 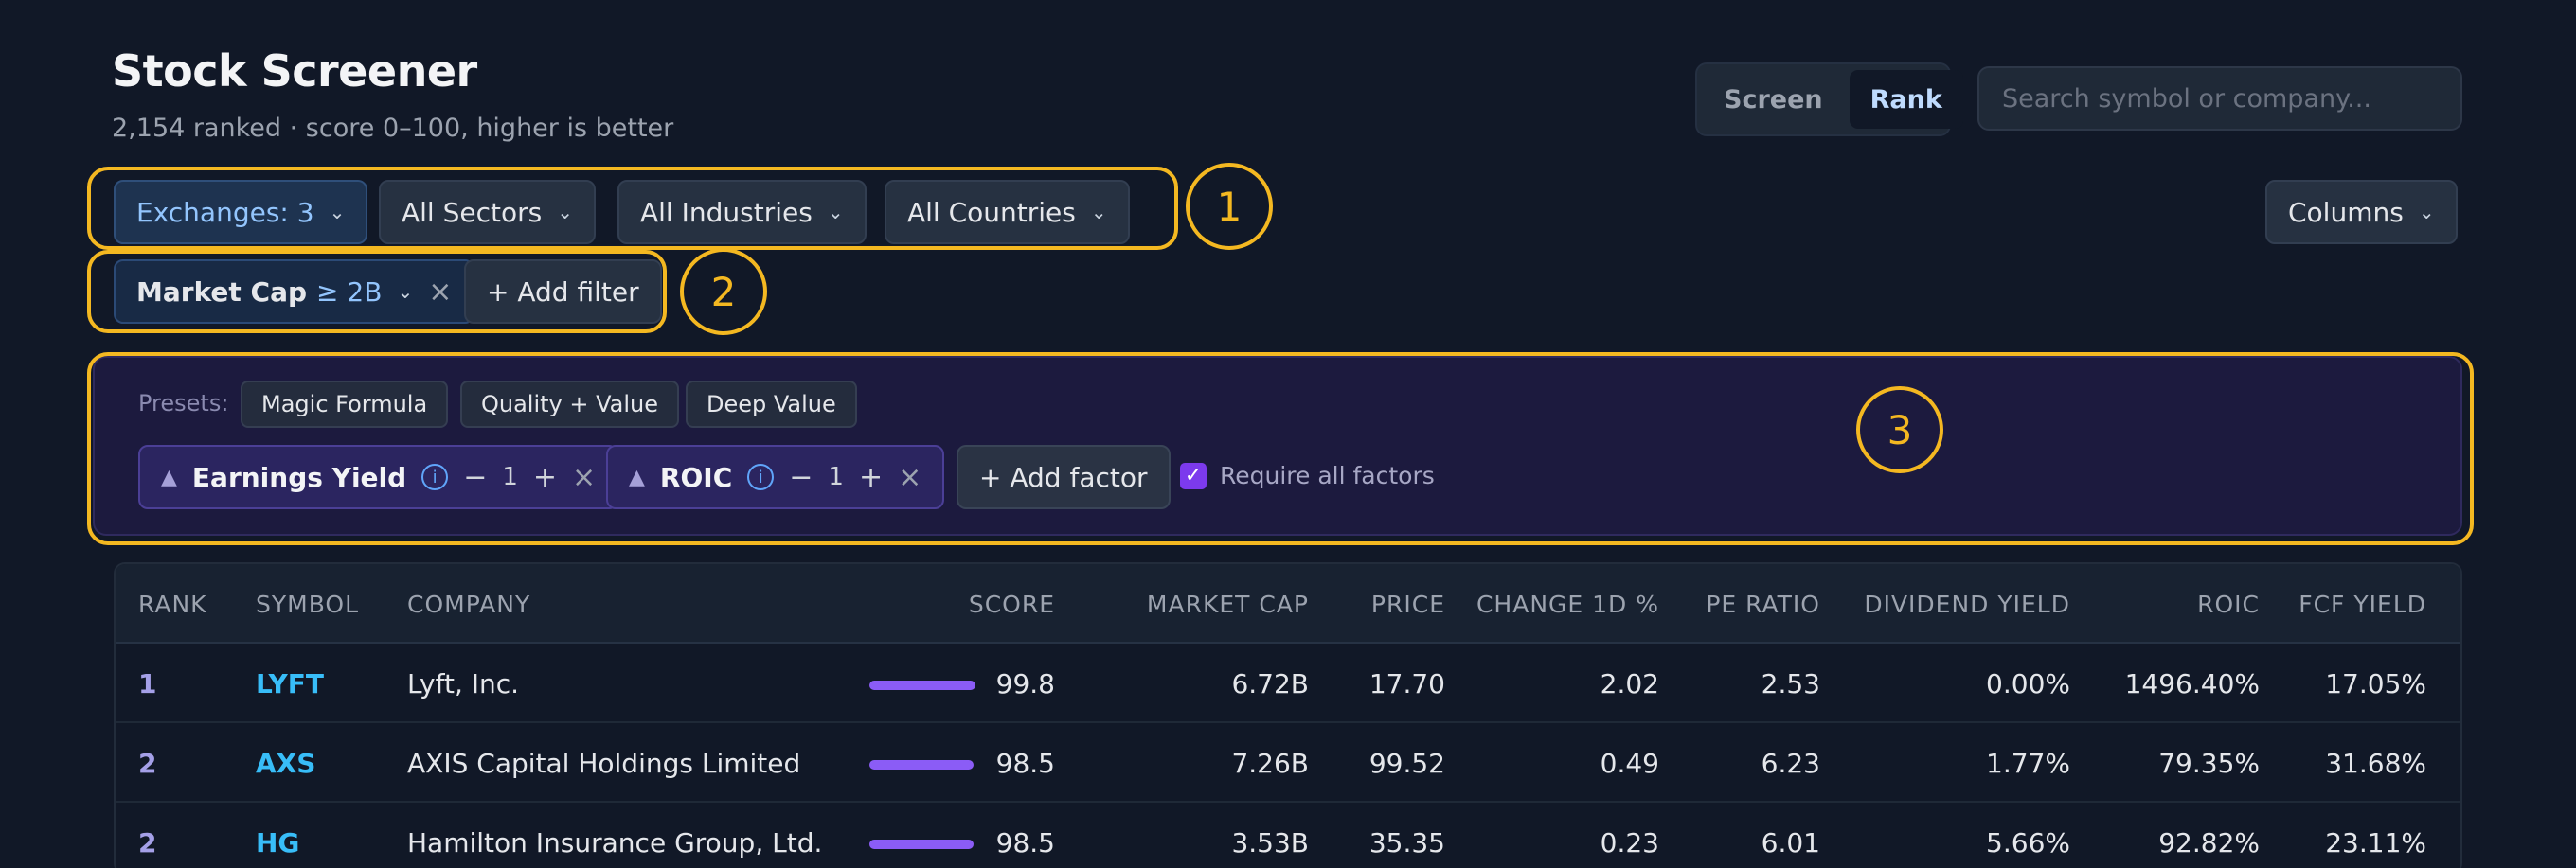 I want to click on search-input, so click(x=2219, y=98).